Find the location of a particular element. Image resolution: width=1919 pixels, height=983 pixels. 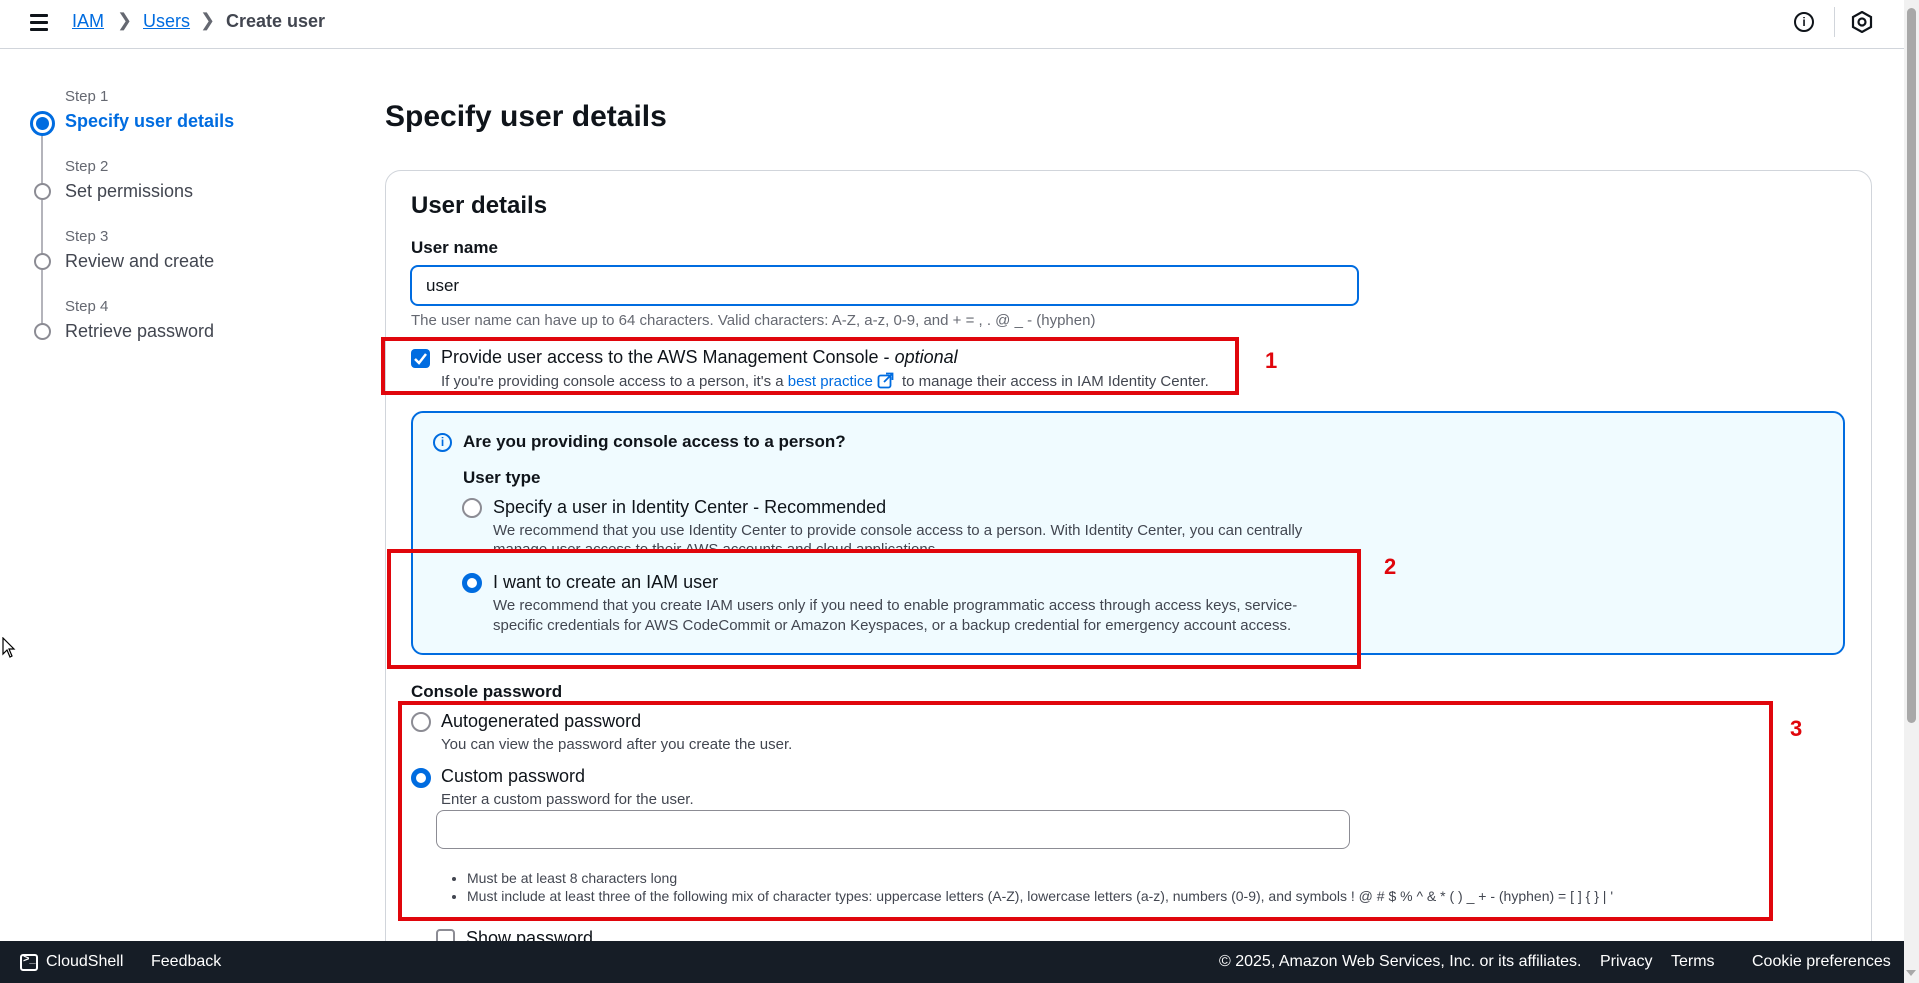

scrollbar-thumb is located at coordinates (1911, 365).